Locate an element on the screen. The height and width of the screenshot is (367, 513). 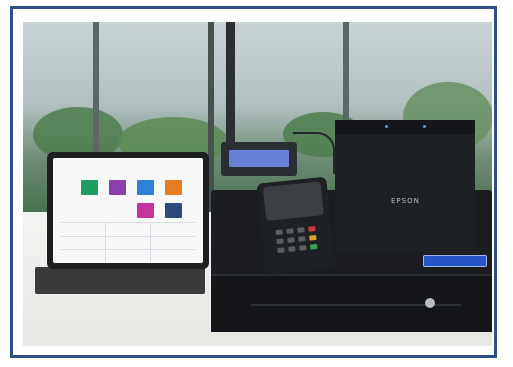
customer-display-screen is located at coordinates (259, 158).